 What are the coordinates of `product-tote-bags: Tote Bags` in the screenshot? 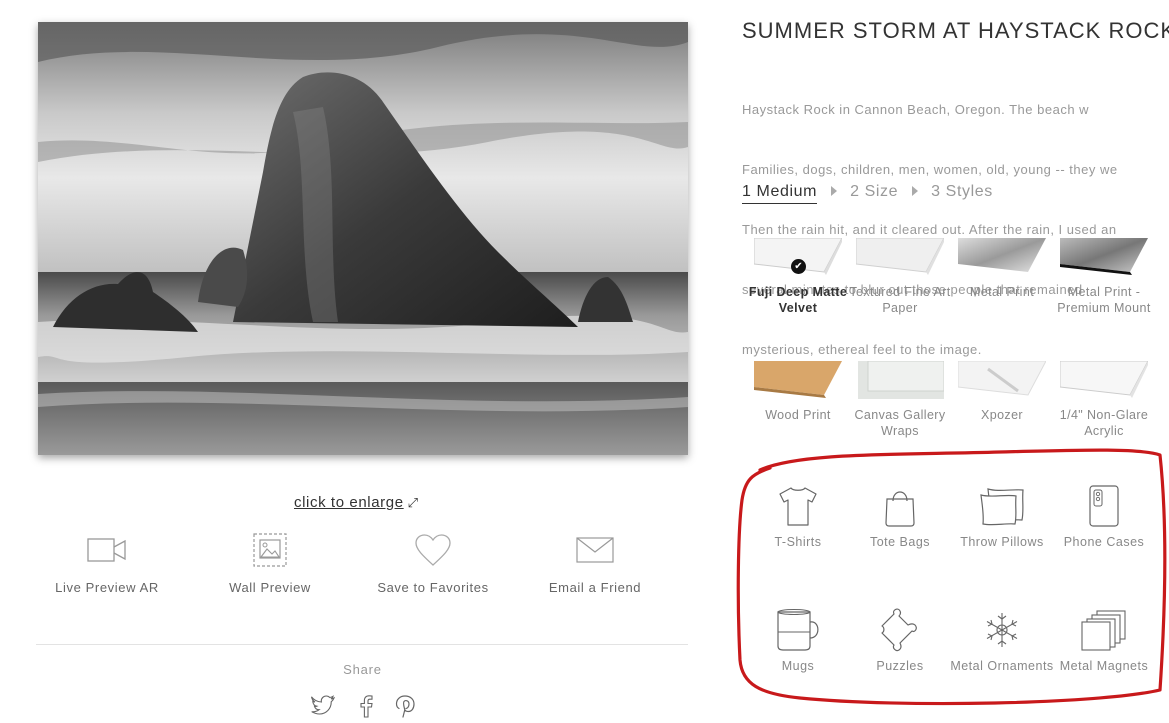 It's located at (900, 517).